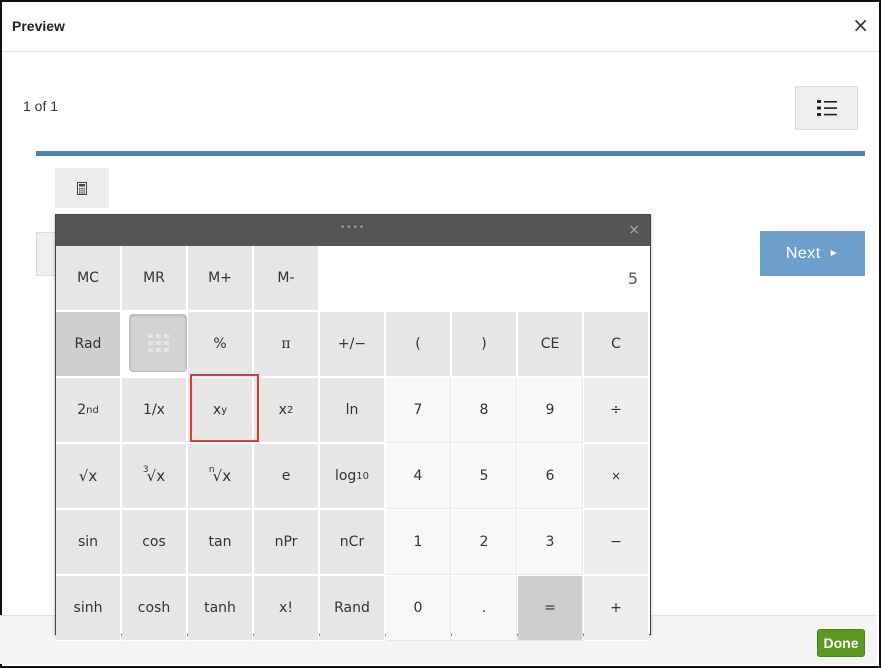 This screenshot has height=668, width=881. What do you see at coordinates (286, 608) in the screenshot?
I see `key-factorial: x!` at bounding box center [286, 608].